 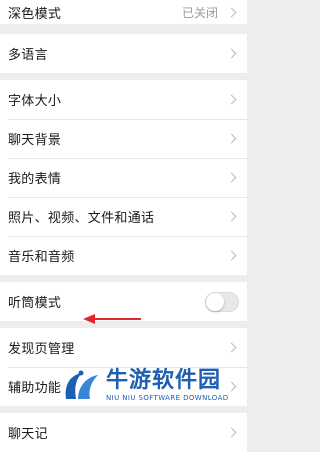 What do you see at coordinates (112, 319) in the screenshot?
I see `red-arrow-annotation` at bounding box center [112, 319].